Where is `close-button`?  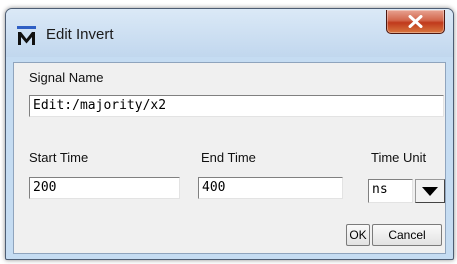
close-button is located at coordinates (415, 22).